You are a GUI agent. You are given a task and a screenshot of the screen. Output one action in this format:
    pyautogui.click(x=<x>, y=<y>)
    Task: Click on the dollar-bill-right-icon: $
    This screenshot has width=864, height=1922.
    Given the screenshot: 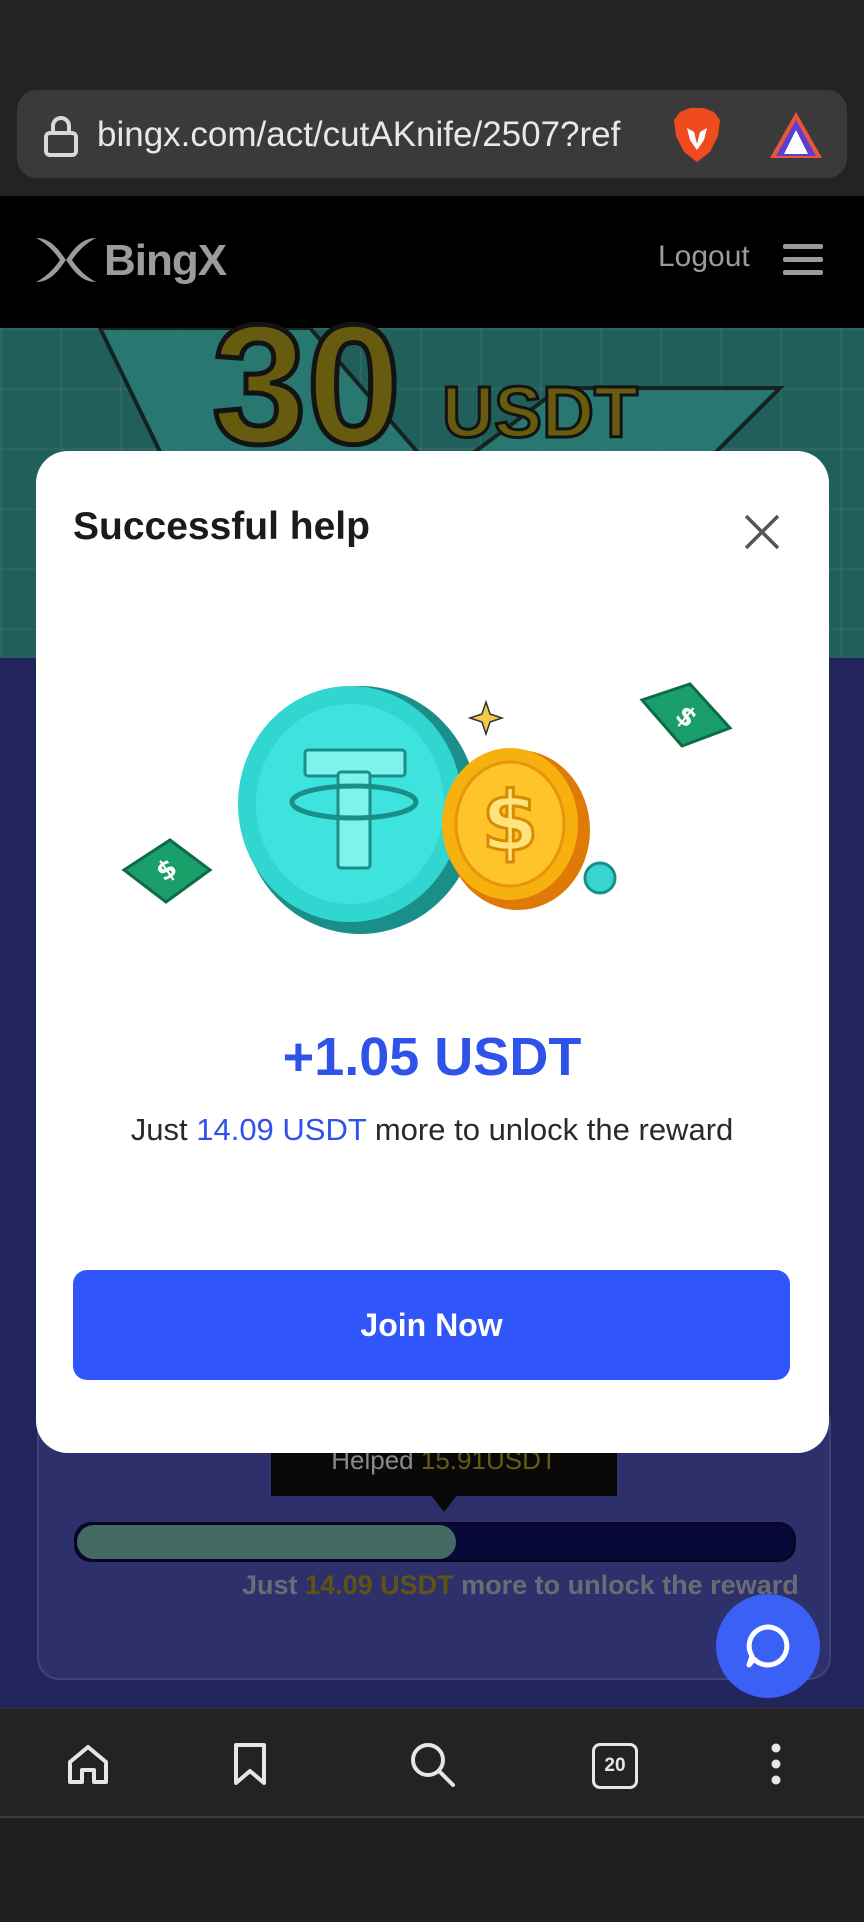 What is the action you would take?
    pyautogui.click(x=686, y=715)
    